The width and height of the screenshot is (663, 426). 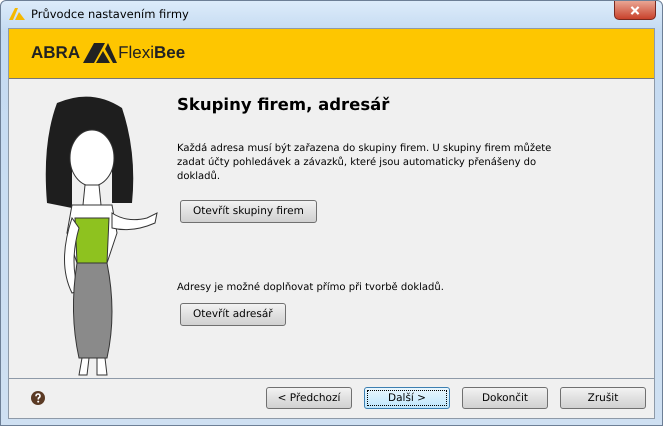 I want to click on help-icon, so click(x=38, y=398).